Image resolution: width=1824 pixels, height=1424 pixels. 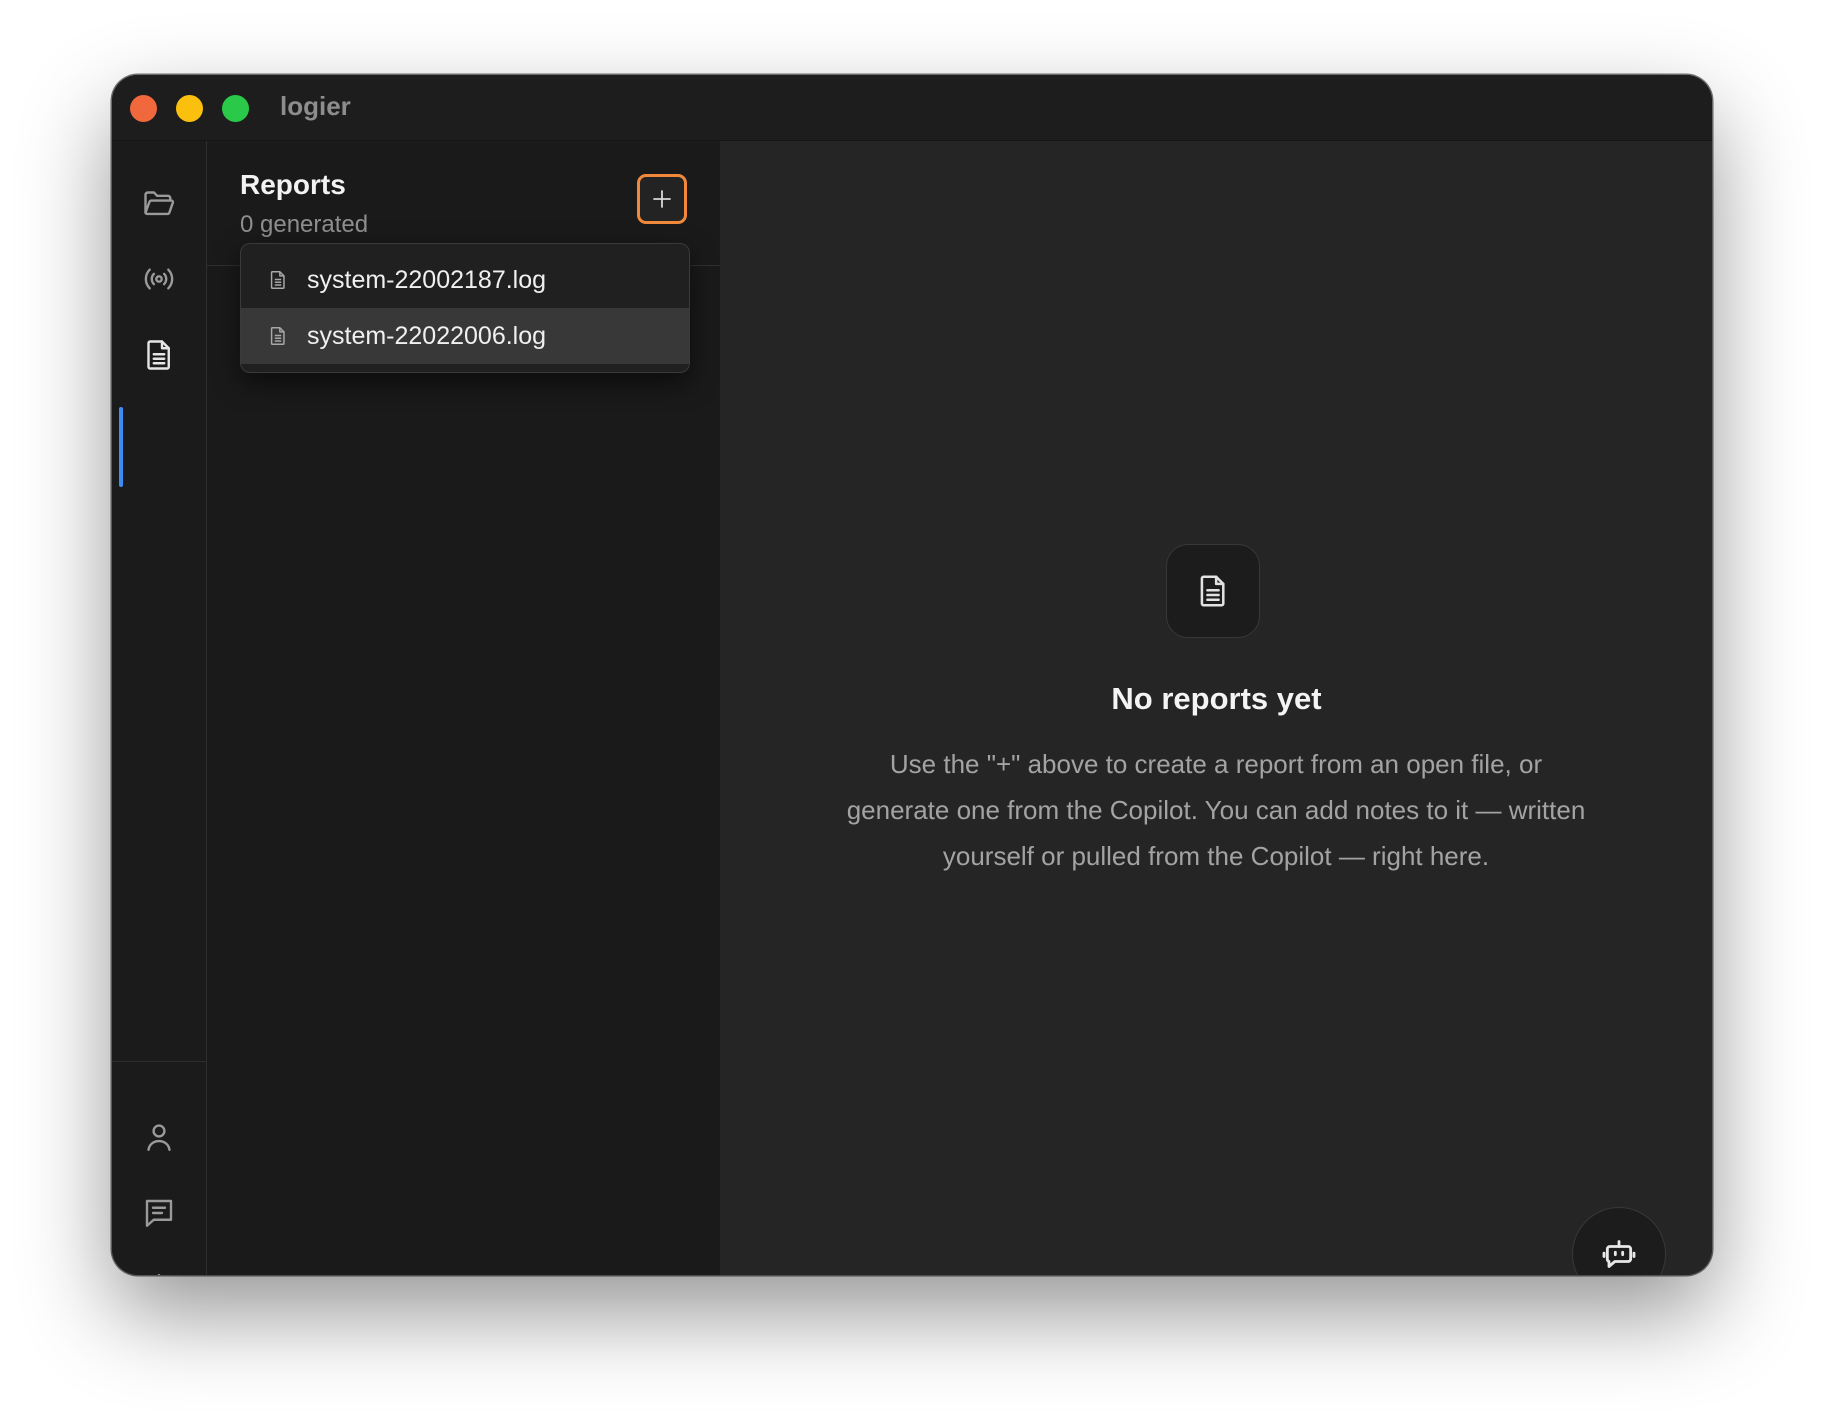 I want to click on add-report-button, so click(x=662, y=199).